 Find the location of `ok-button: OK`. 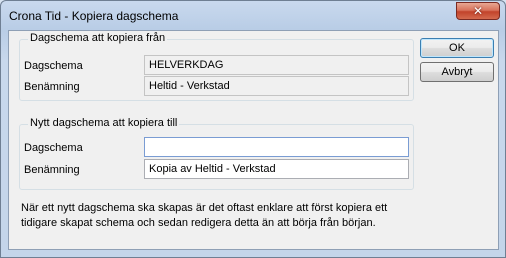

ok-button: OK is located at coordinates (457, 48).